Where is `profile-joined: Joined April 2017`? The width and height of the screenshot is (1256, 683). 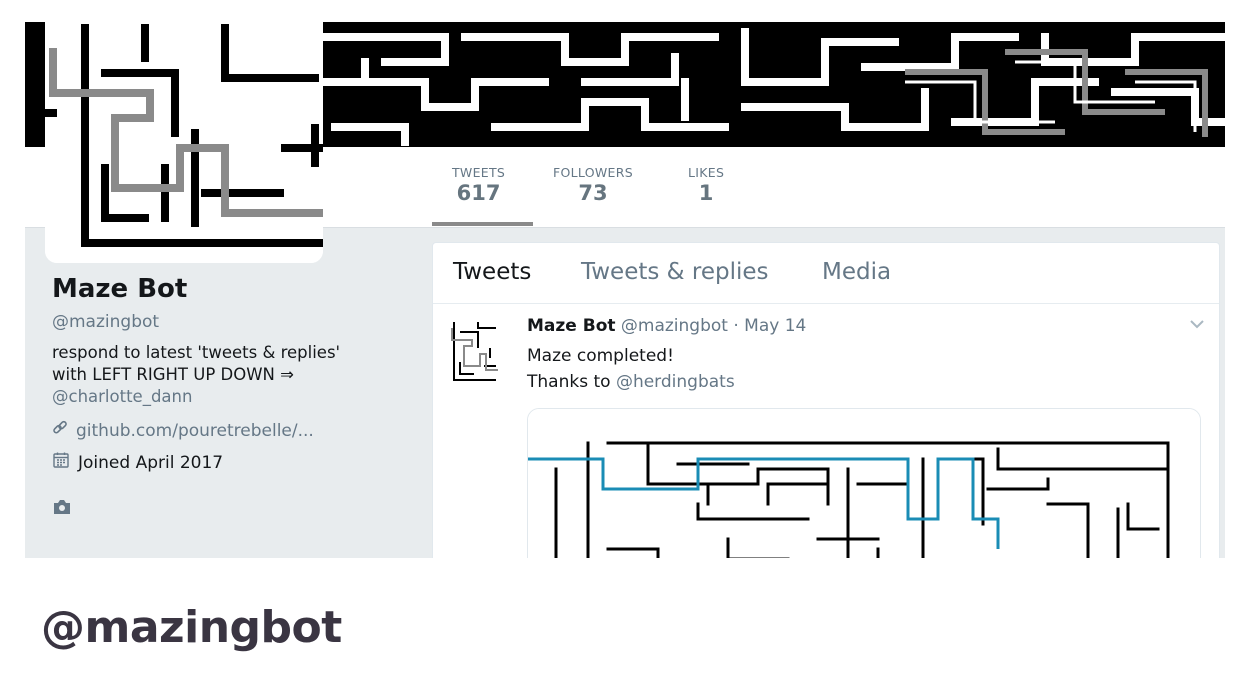 profile-joined: Joined April 2017 is located at coordinates (232, 462).